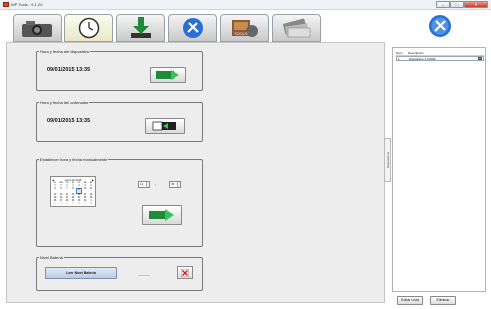 The height and width of the screenshot is (309, 491). I want to click on svg-text: TOOLS, so click(241, 33).